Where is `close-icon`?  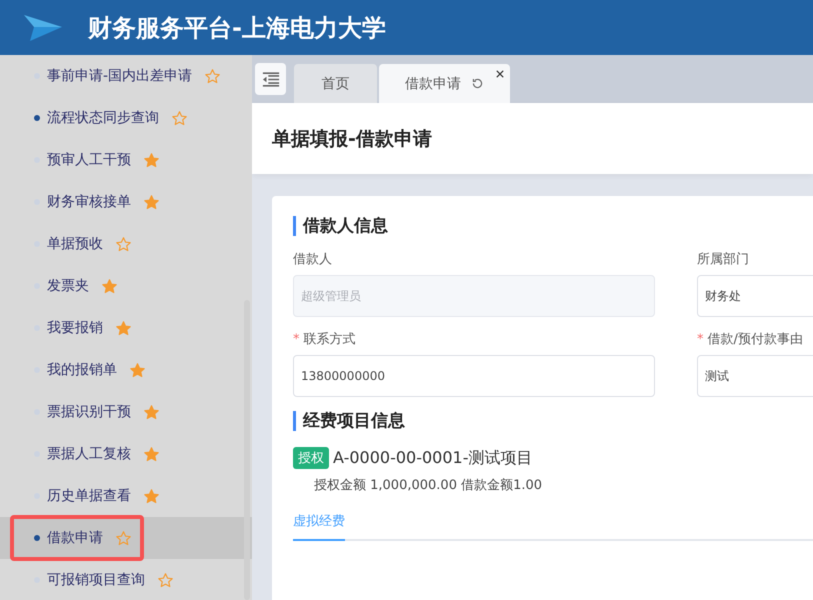 close-icon is located at coordinates (500, 74).